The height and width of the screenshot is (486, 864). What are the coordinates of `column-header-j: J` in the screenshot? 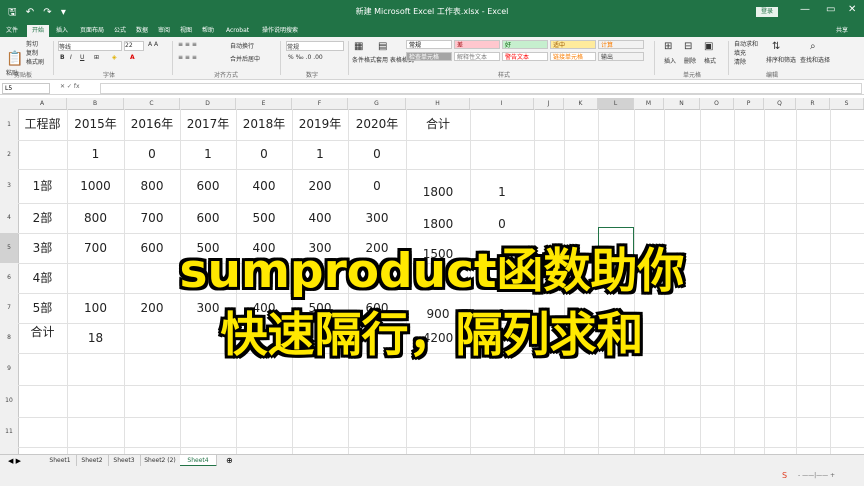 It's located at (549, 103).